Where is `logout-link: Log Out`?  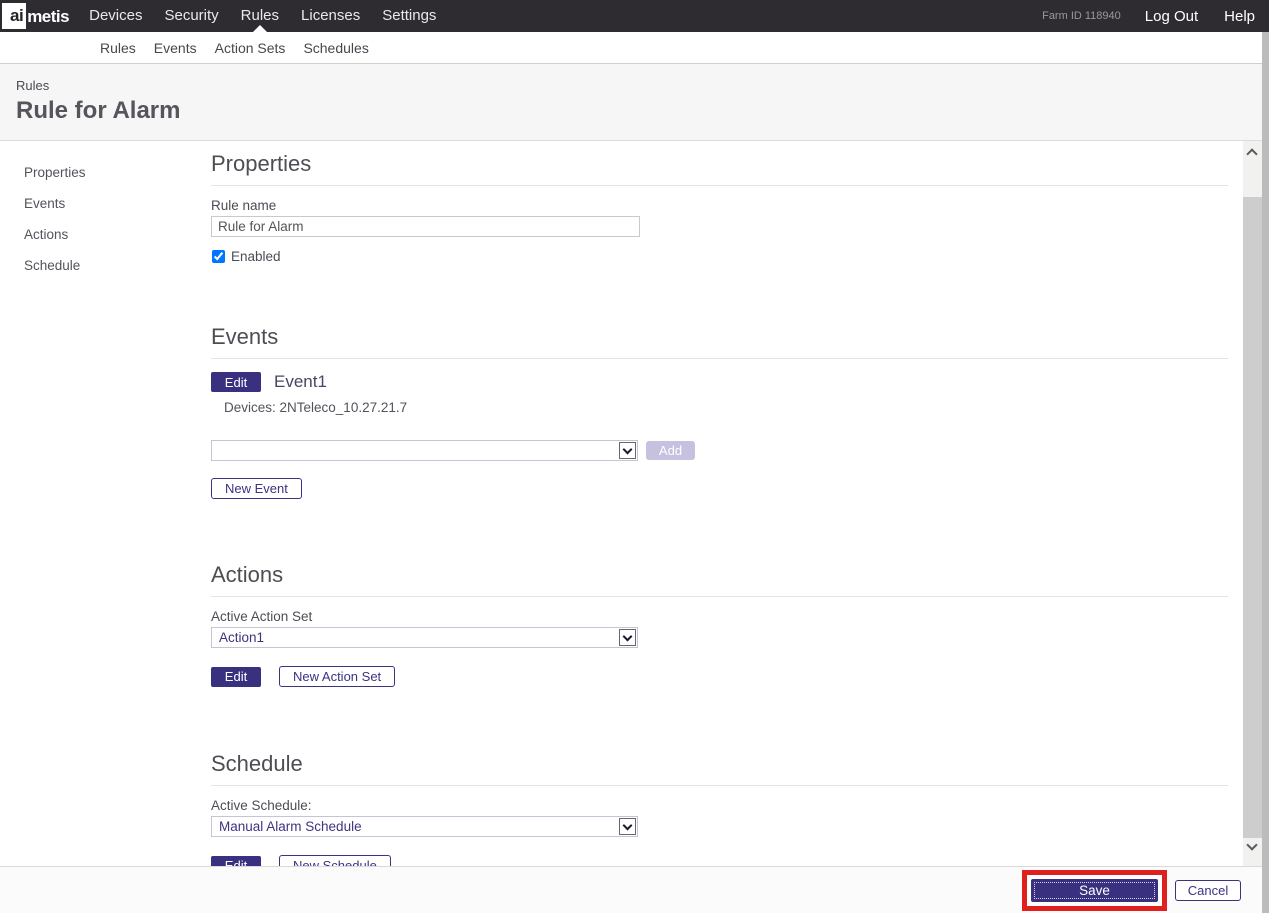 logout-link: Log Out is located at coordinates (1171, 16).